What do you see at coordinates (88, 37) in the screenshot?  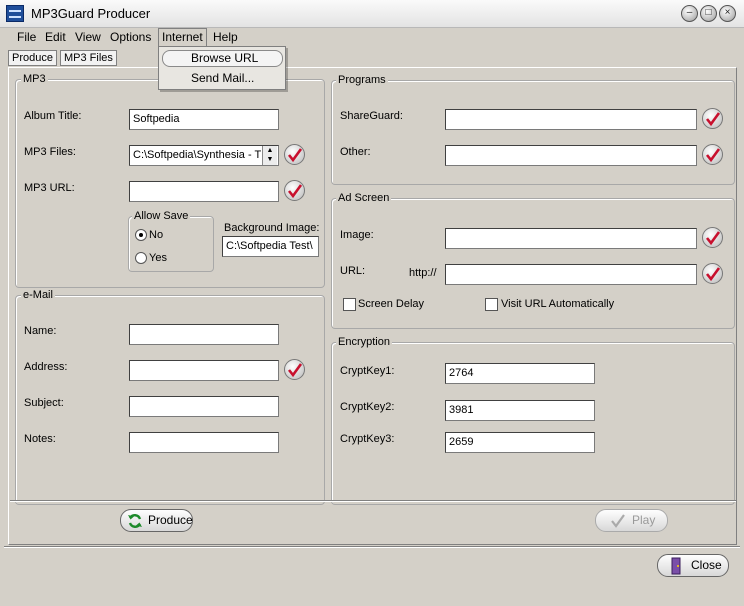 I see `menu-view: View` at bounding box center [88, 37].